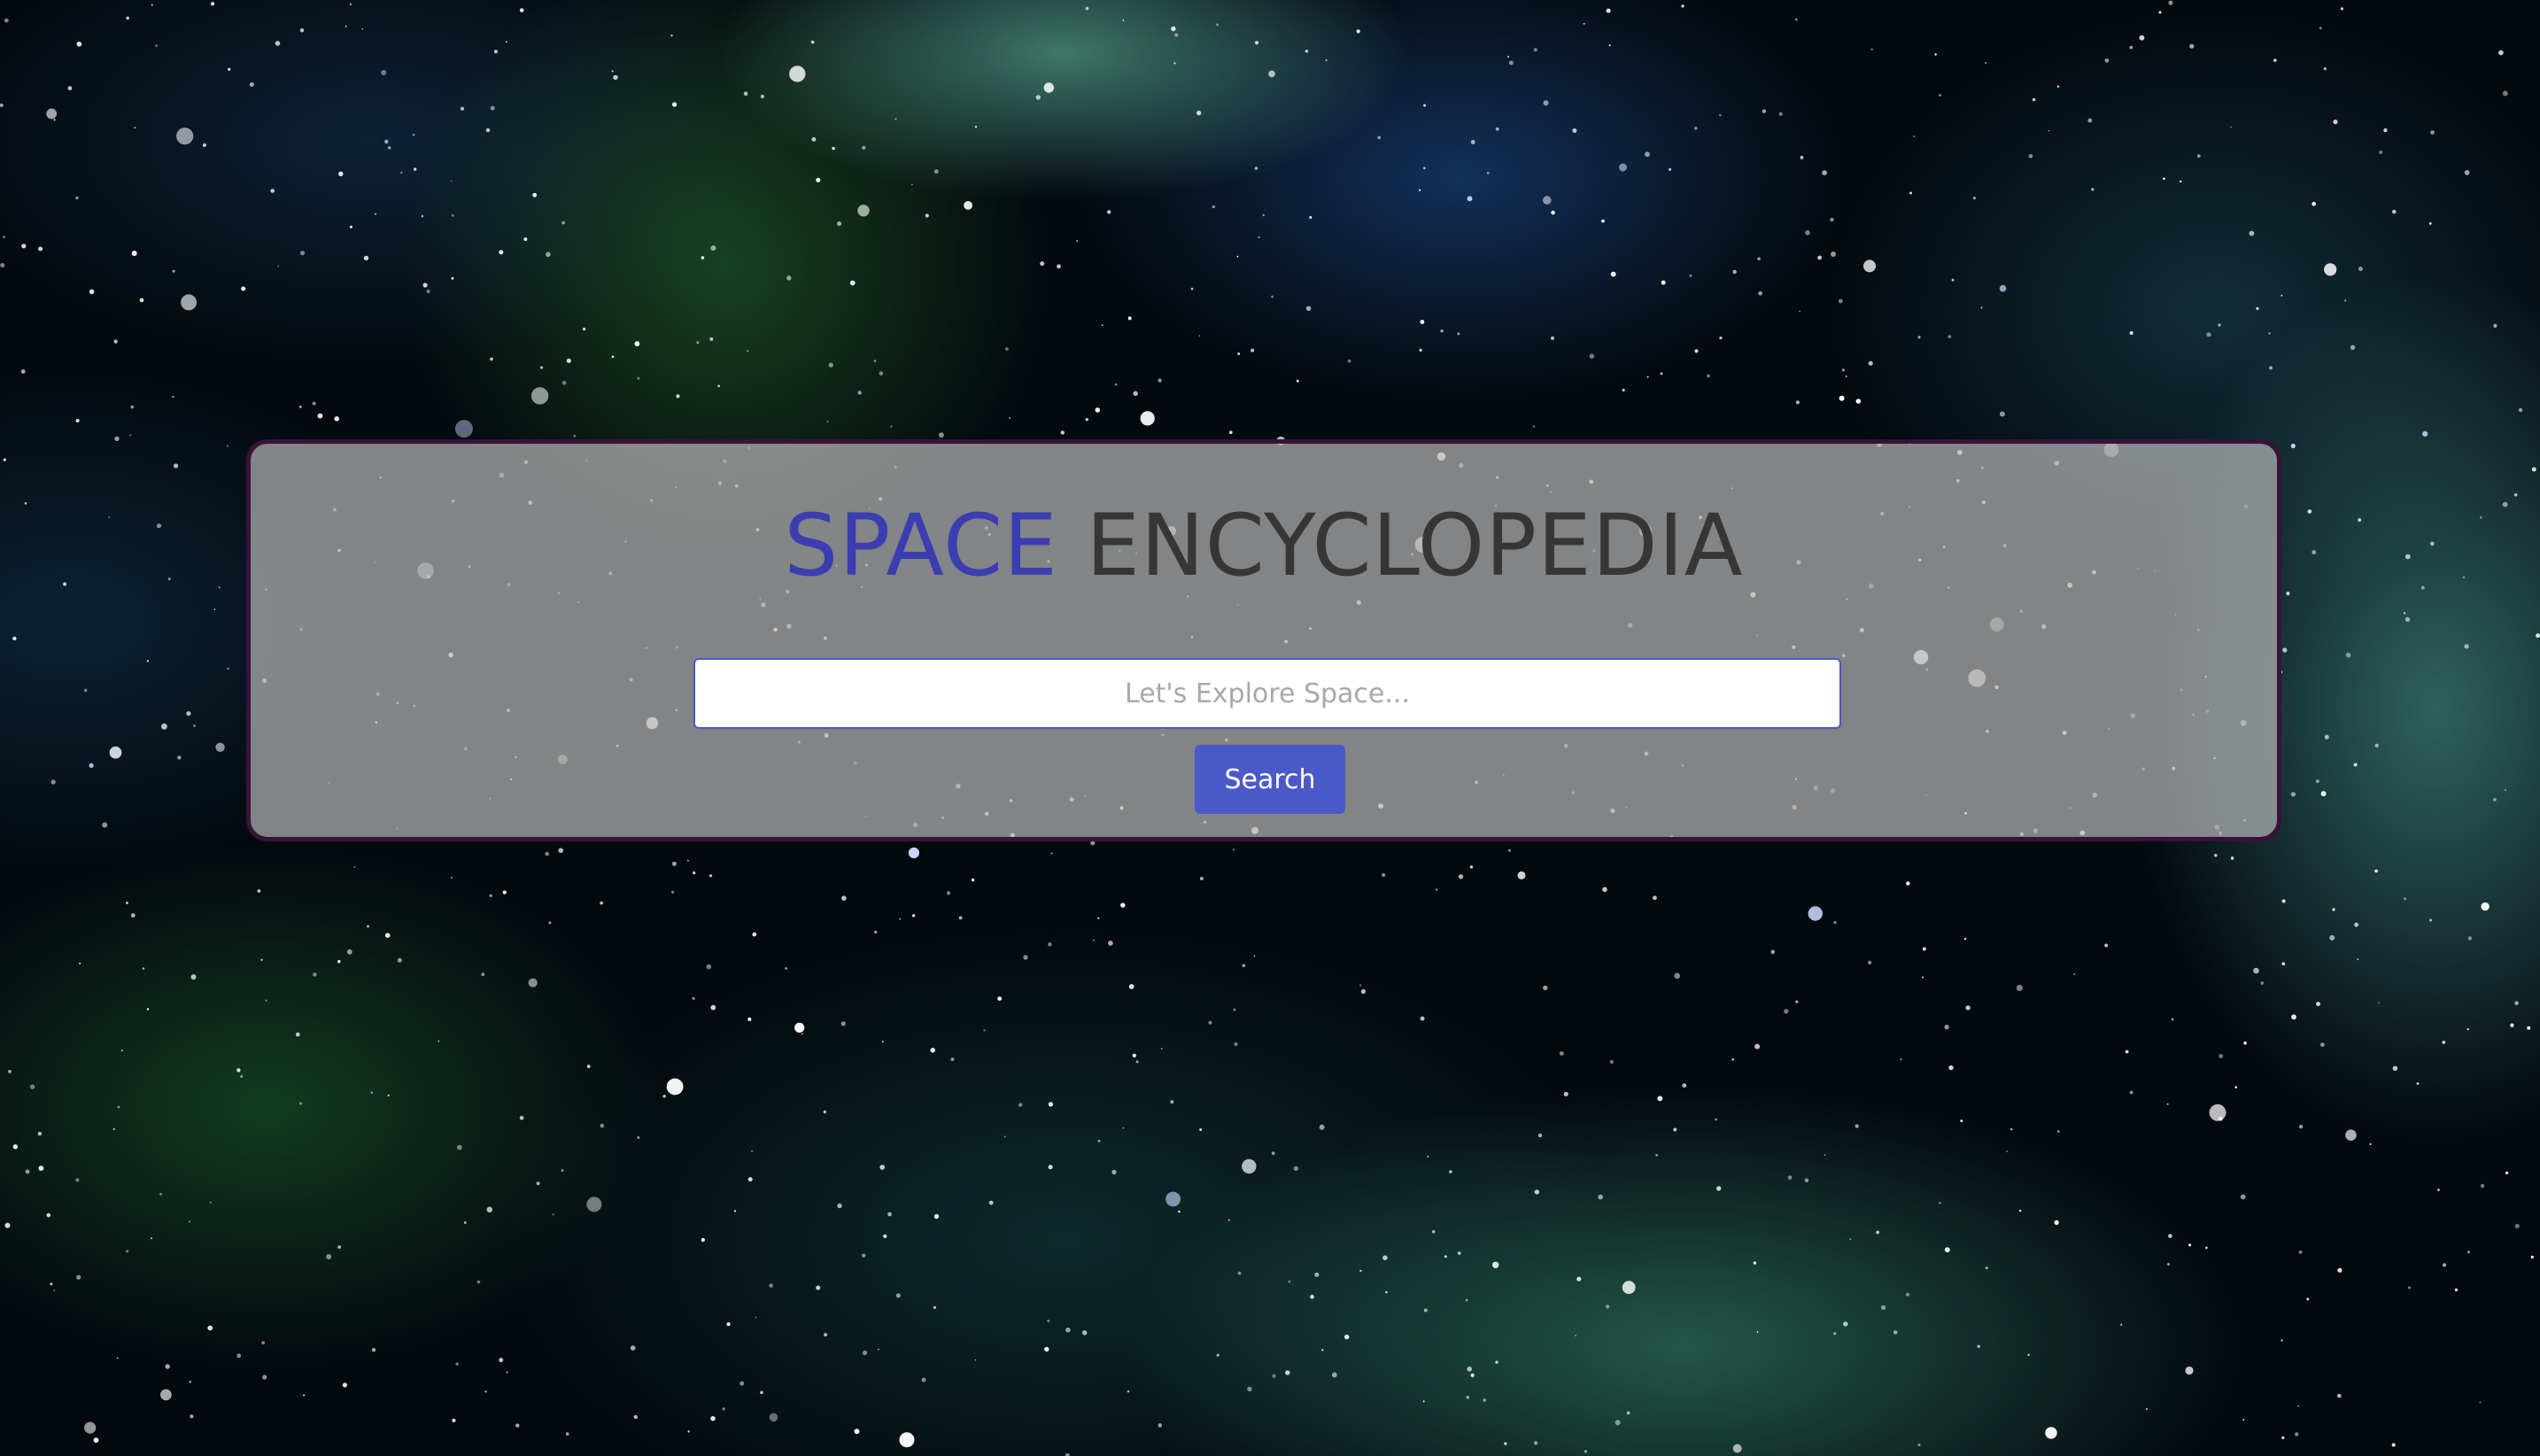 This screenshot has height=1456, width=2540. What do you see at coordinates (1270, 779) in the screenshot?
I see `search-button: Search` at bounding box center [1270, 779].